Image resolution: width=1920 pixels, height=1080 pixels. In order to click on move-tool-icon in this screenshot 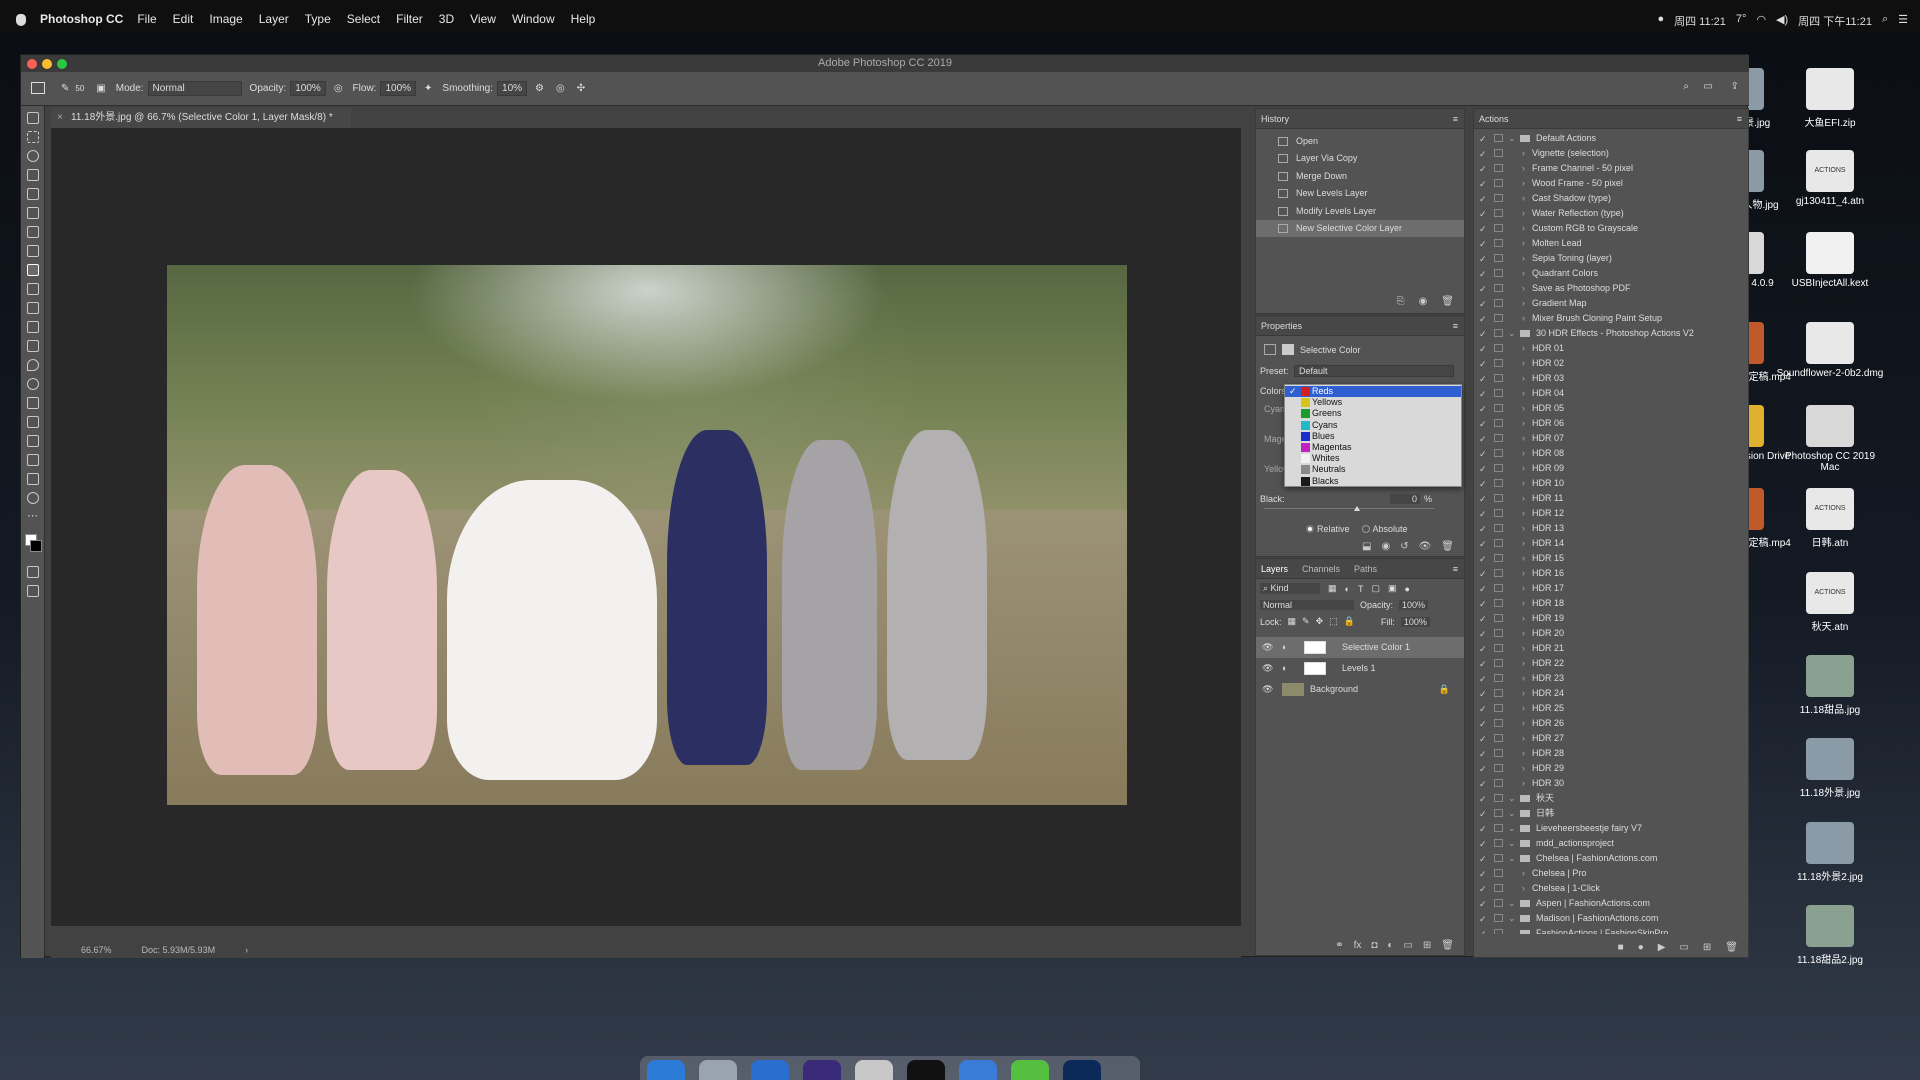, I will do `click(32, 118)`.